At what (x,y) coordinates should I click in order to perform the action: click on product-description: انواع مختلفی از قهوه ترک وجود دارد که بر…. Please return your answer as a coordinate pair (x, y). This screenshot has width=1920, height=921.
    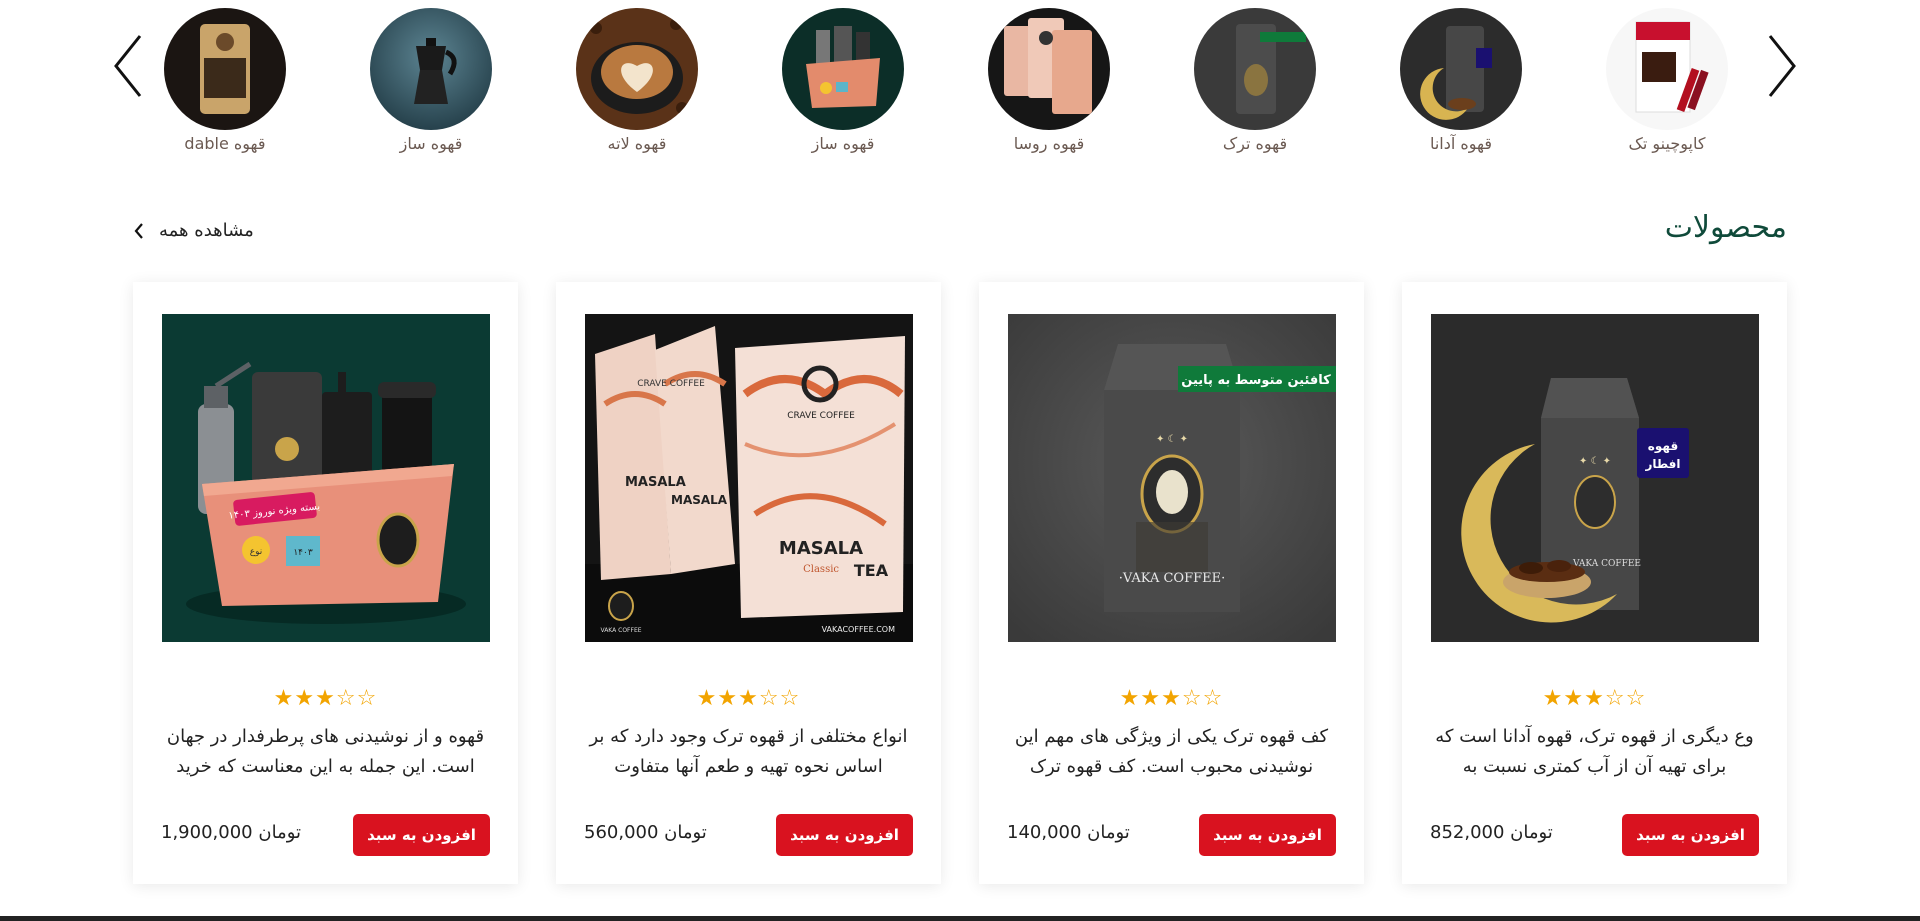
    Looking at the image, I should click on (748, 751).